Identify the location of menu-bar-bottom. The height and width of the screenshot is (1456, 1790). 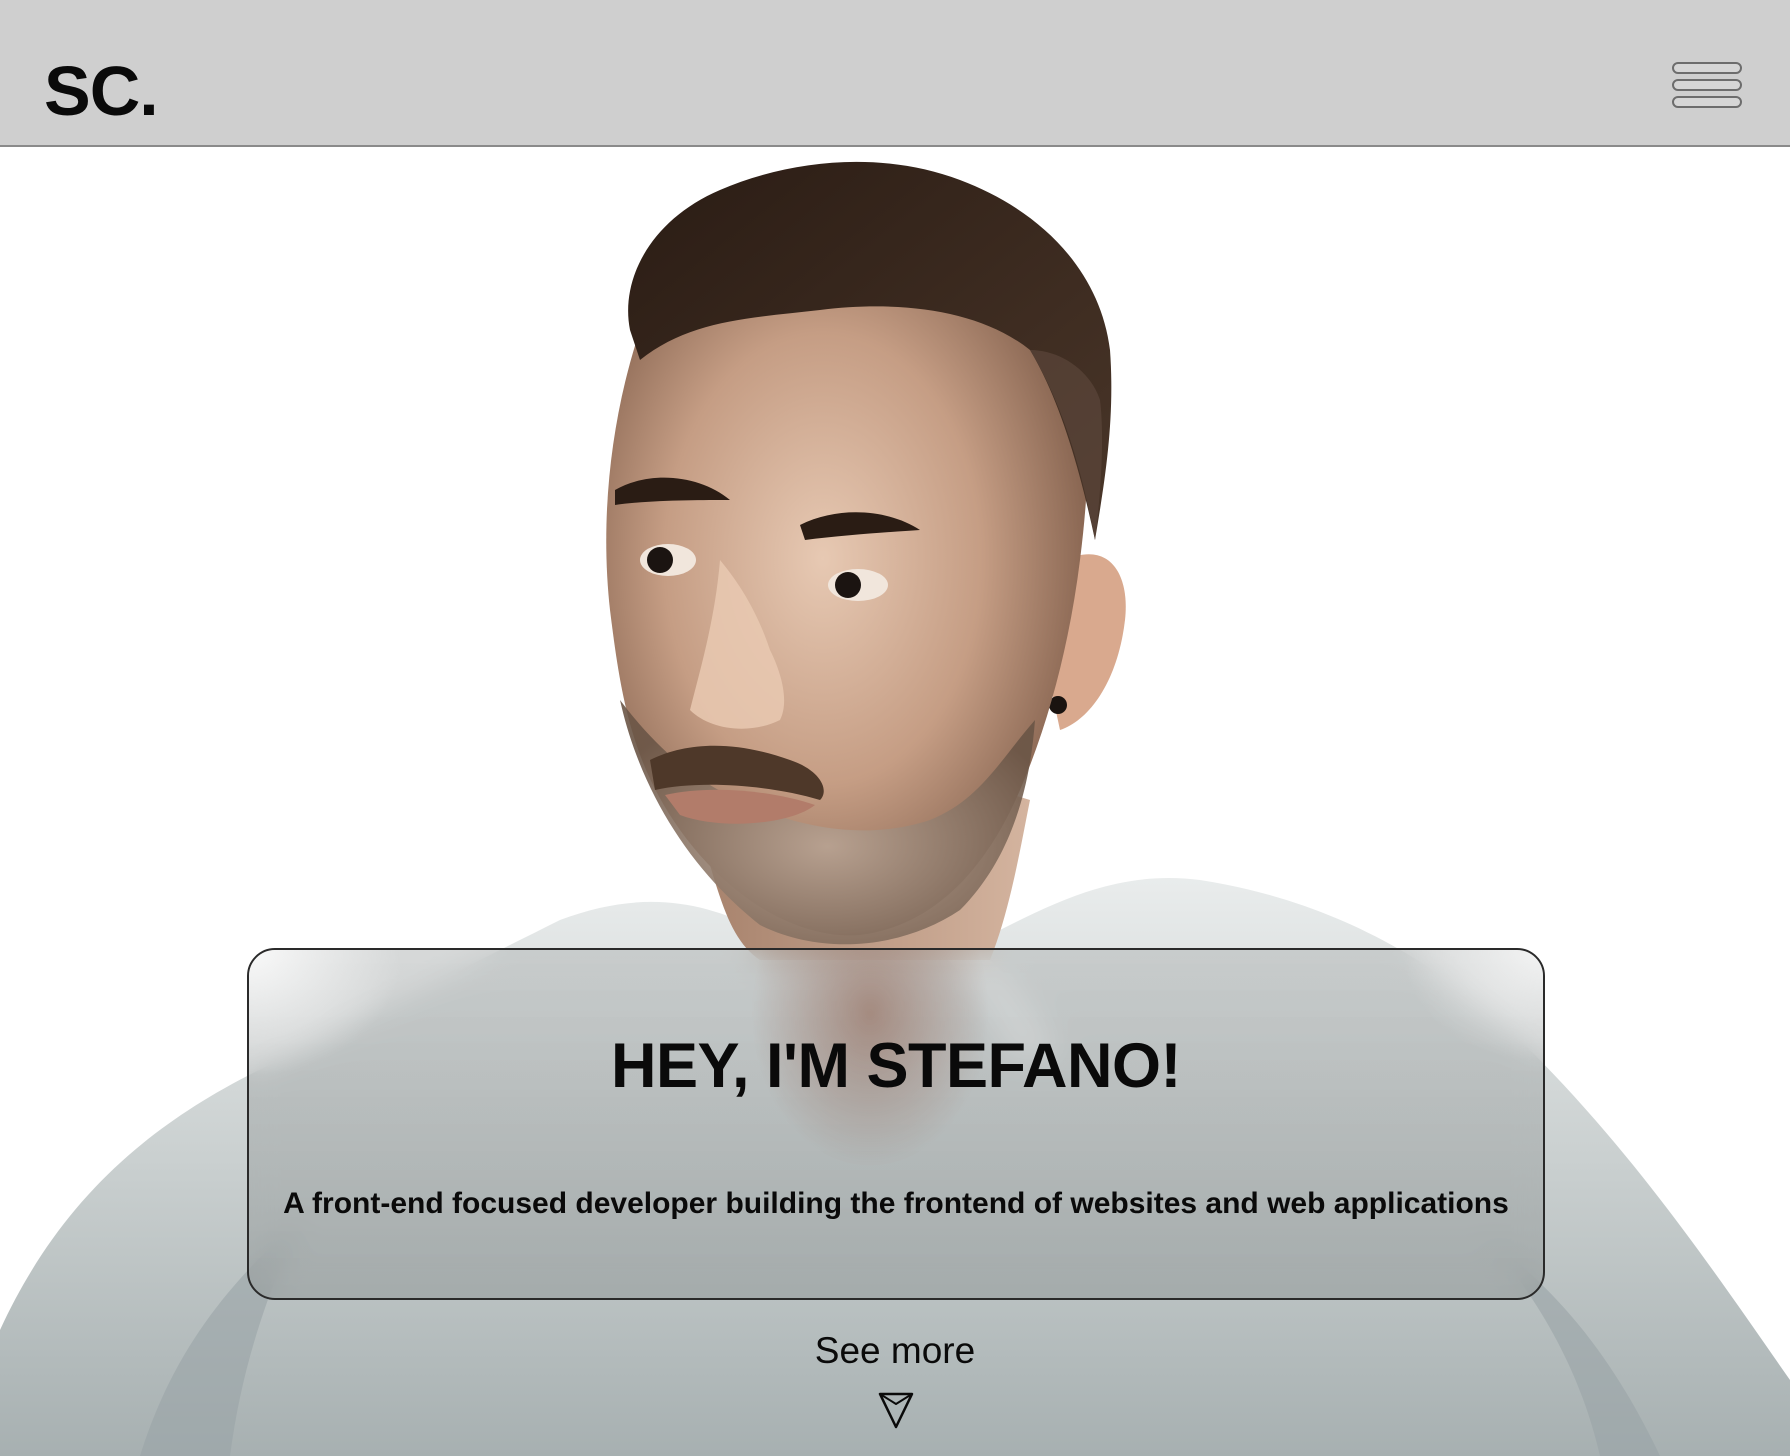
(1707, 102).